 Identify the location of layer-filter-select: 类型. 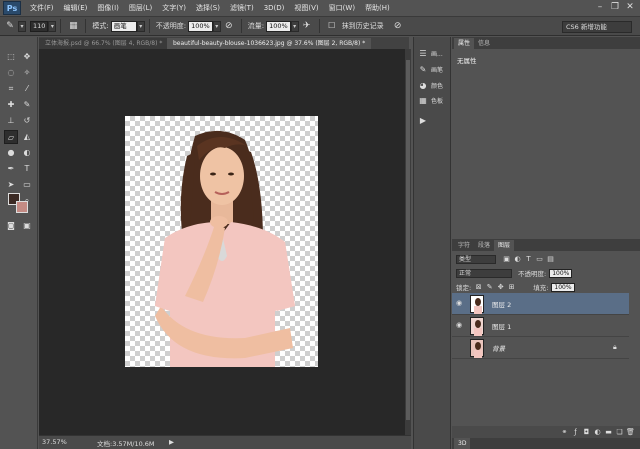
(476, 259).